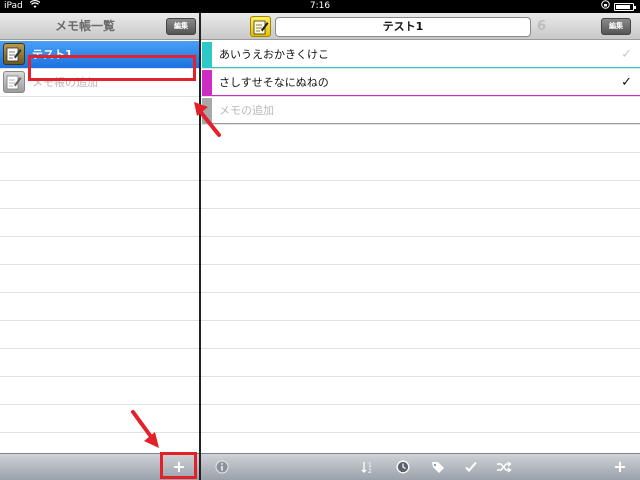  I want to click on right-navbar: テスト1 6 編集, so click(420, 26).